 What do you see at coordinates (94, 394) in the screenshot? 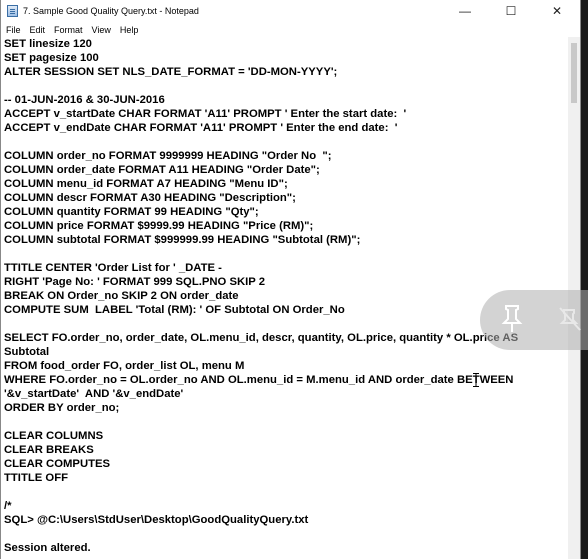
I see `text-line: '&v_startDate' AND '&v_endDate'` at bounding box center [94, 394].